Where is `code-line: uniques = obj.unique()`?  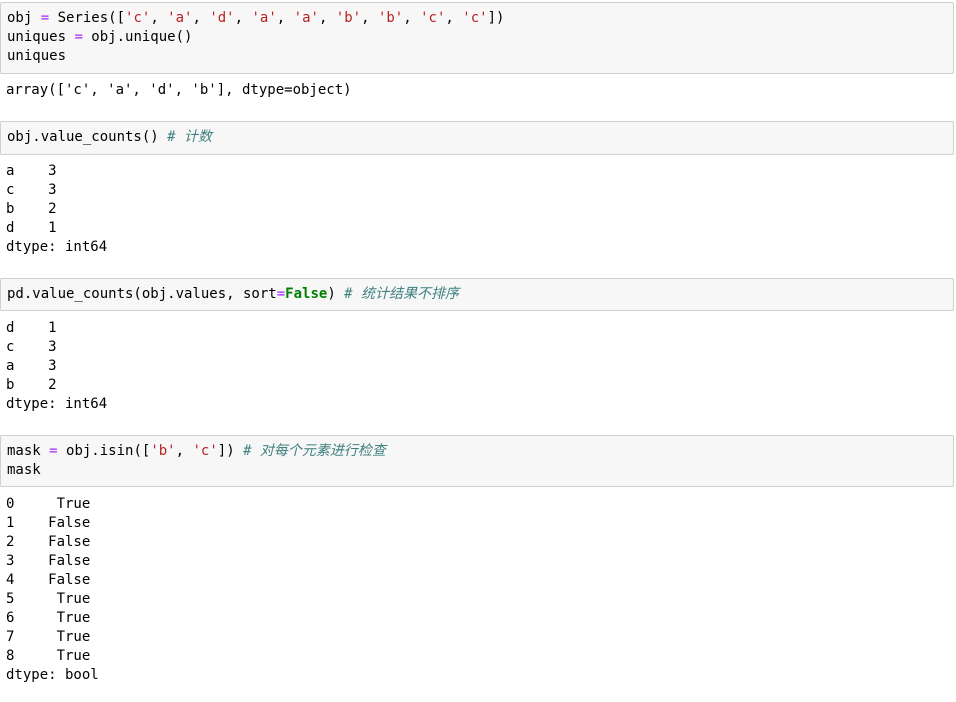
code-line: uniques = obj.unique() is located at coordinates (99, 37).